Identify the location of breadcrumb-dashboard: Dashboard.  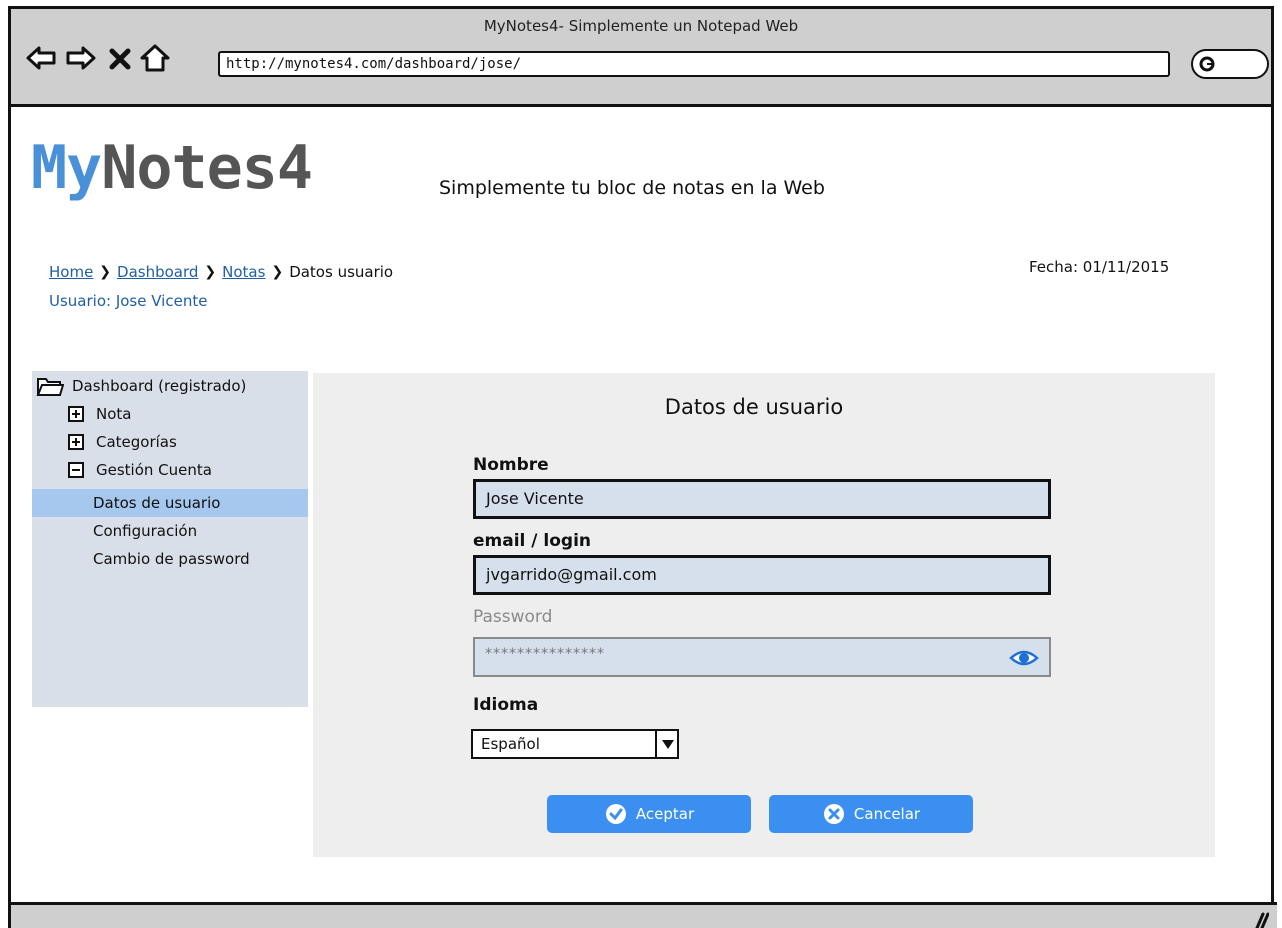
(157, 272).